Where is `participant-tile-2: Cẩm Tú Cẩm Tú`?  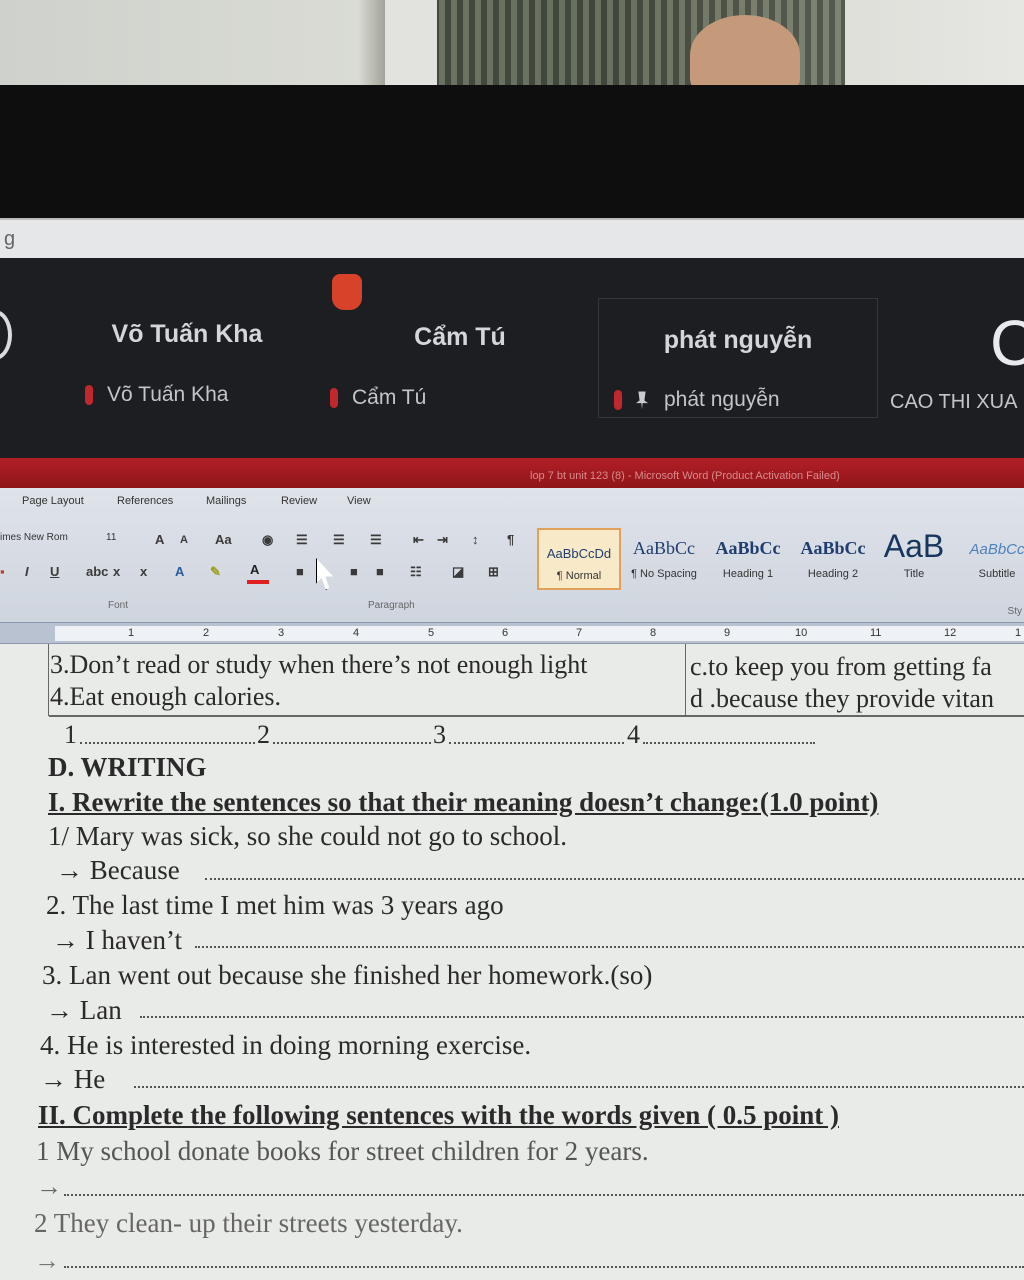
participant-tile-2: Cẩm Tú Cẩm Tú is located at coordinates (460, 338).